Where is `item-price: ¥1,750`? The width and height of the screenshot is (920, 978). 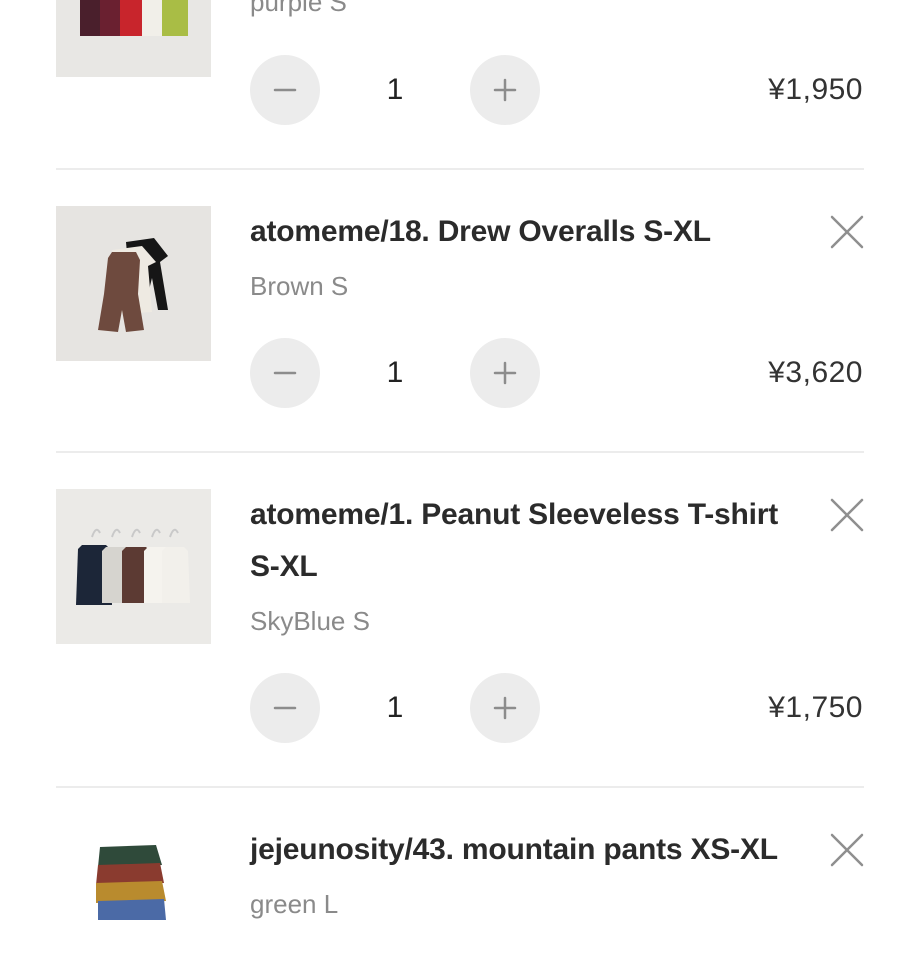 item-price: ¥1,750 is located at coordinates (815, 707).